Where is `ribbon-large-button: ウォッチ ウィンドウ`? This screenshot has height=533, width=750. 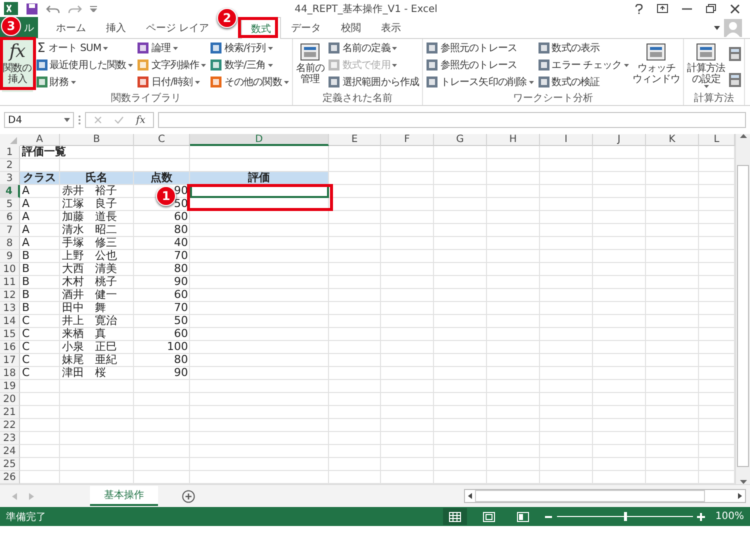
ribbon-large-button: ウォッチ ウィンドウ is located at coordinates (657, 66).